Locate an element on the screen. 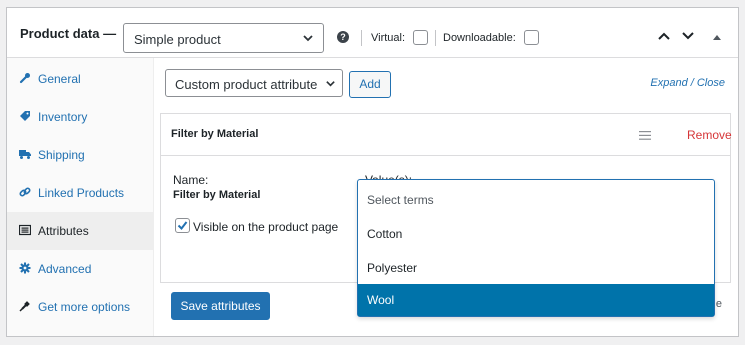  product-data-title: Product data — is located at coordinates (68, 33).